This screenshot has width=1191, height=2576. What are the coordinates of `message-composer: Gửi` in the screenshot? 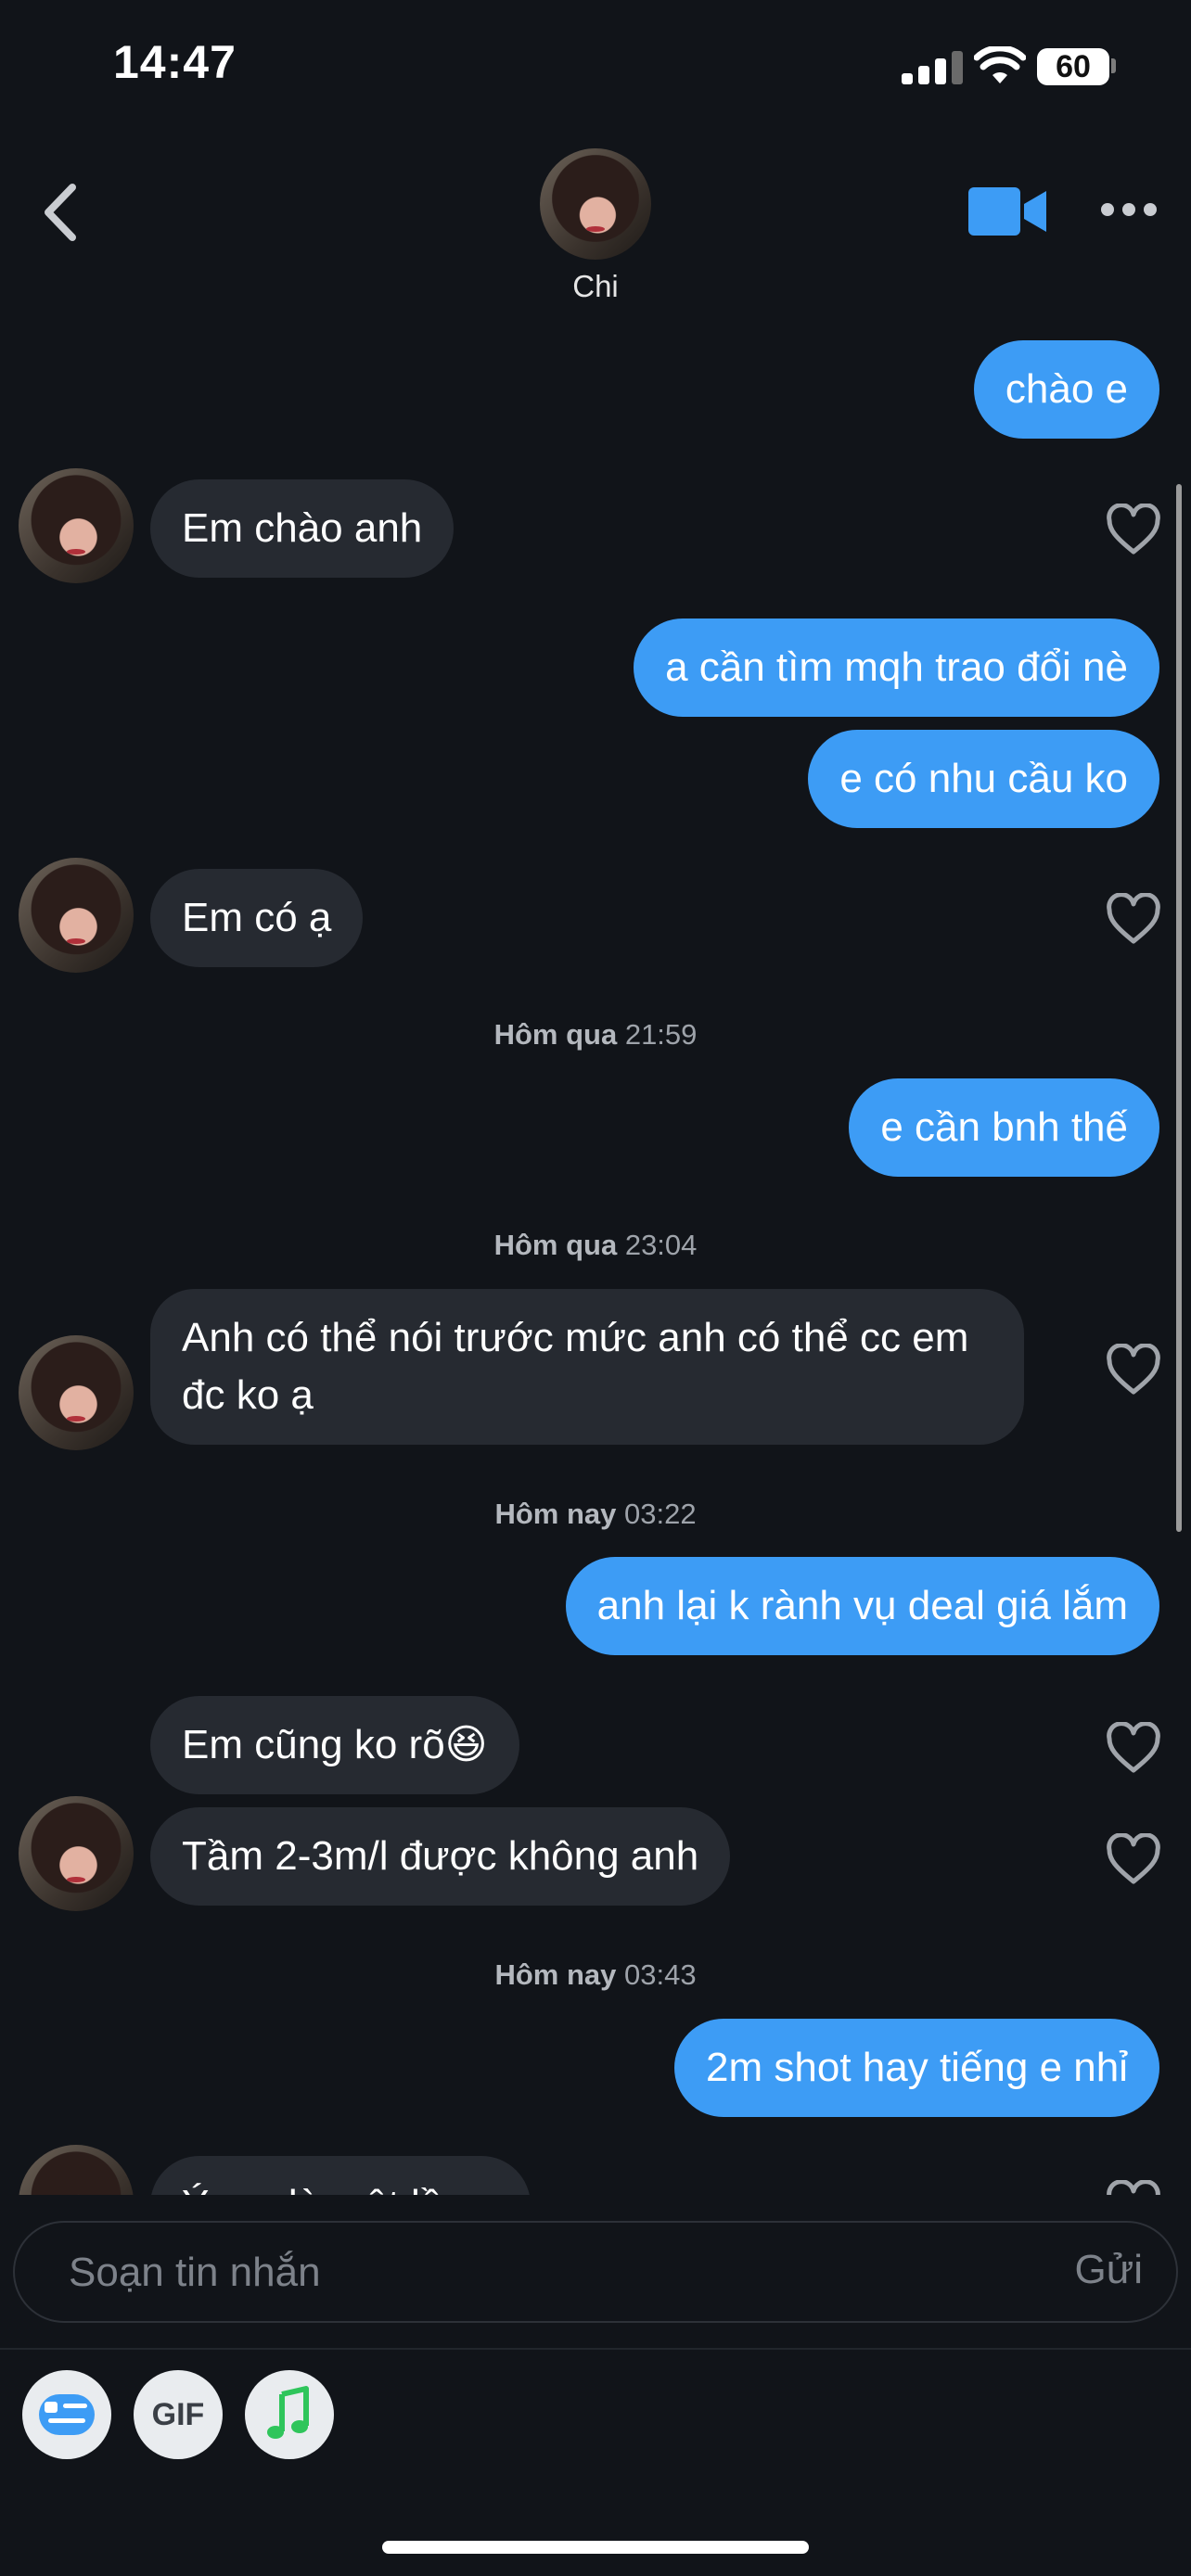 It's located at (595, 2272).